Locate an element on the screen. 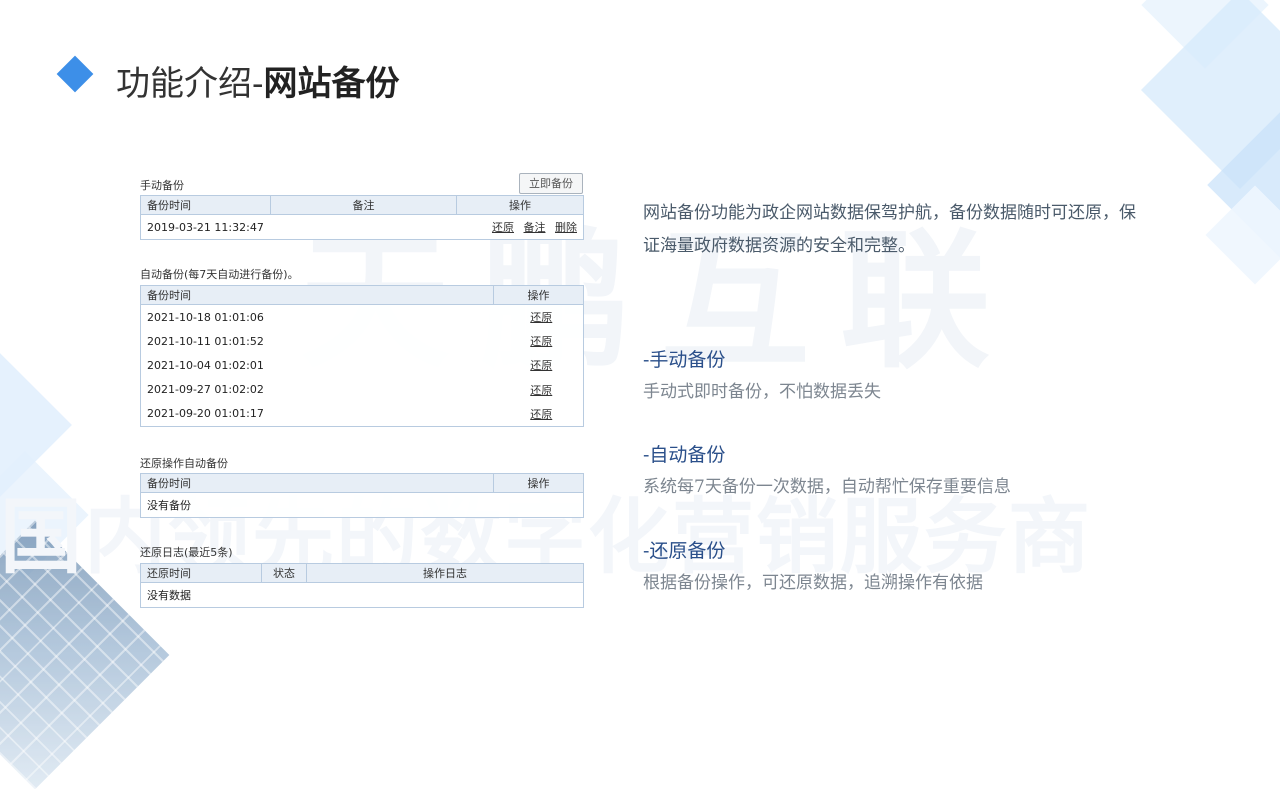  backup-time: 2021-09-27 01:02:02 is located at coordinates (317, 389).